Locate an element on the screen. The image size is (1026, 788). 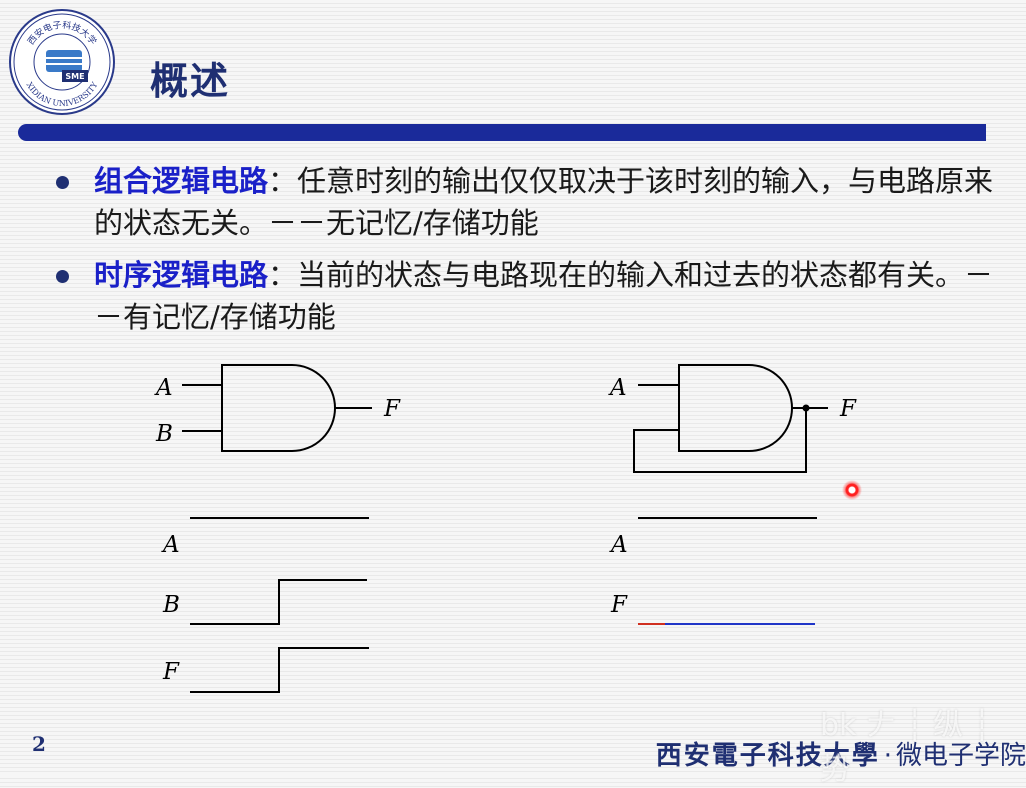
junction-dot is located at coordinates (806, 408).